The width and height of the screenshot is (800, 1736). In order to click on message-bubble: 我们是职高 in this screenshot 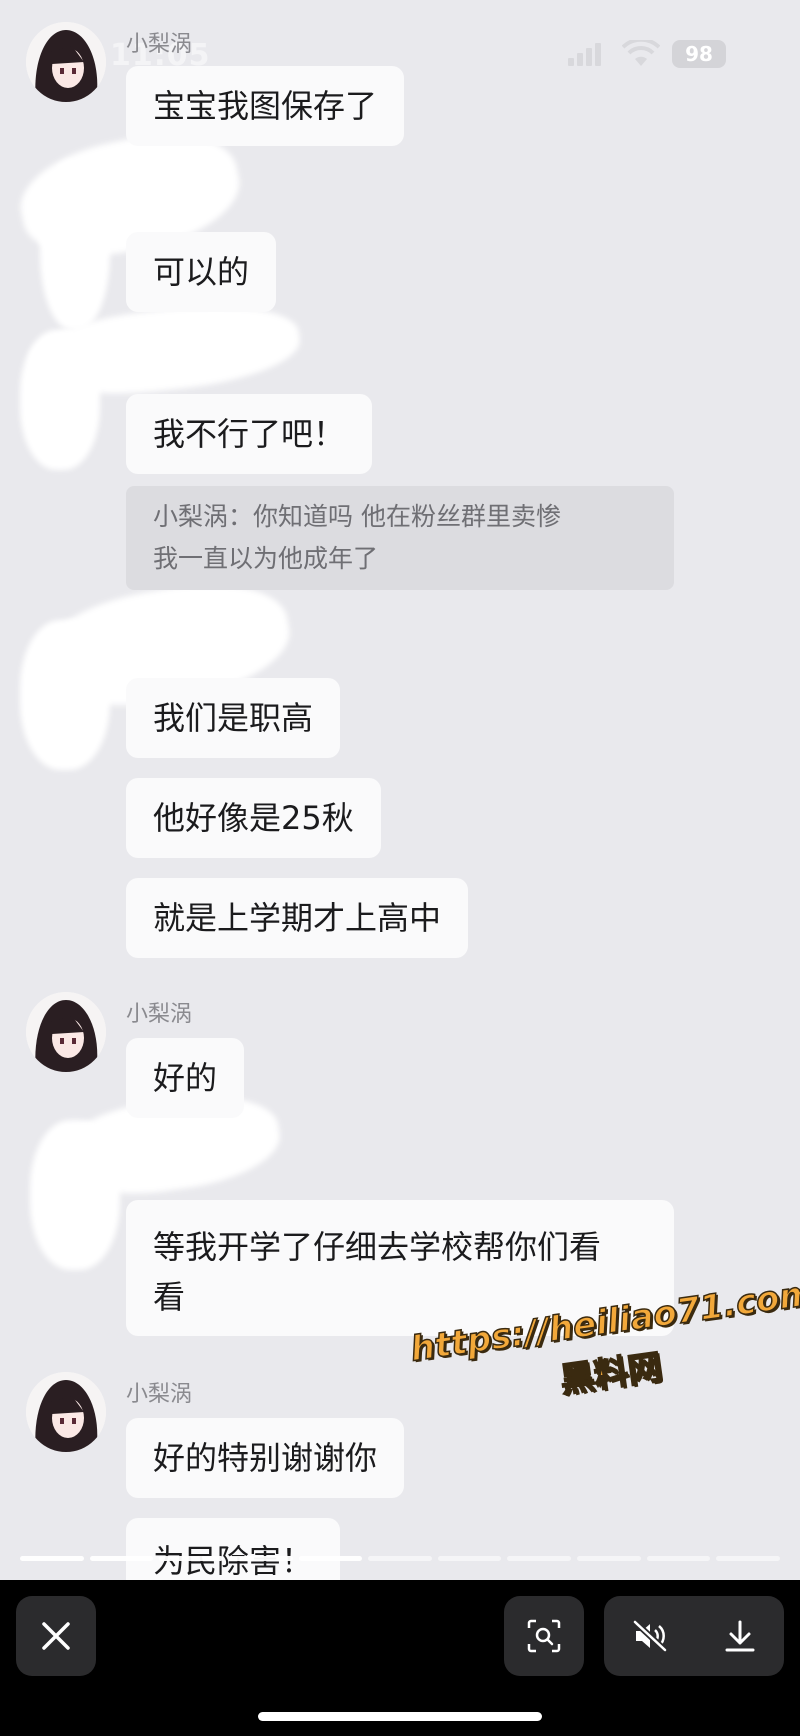, I will do `click(233, 718)`.